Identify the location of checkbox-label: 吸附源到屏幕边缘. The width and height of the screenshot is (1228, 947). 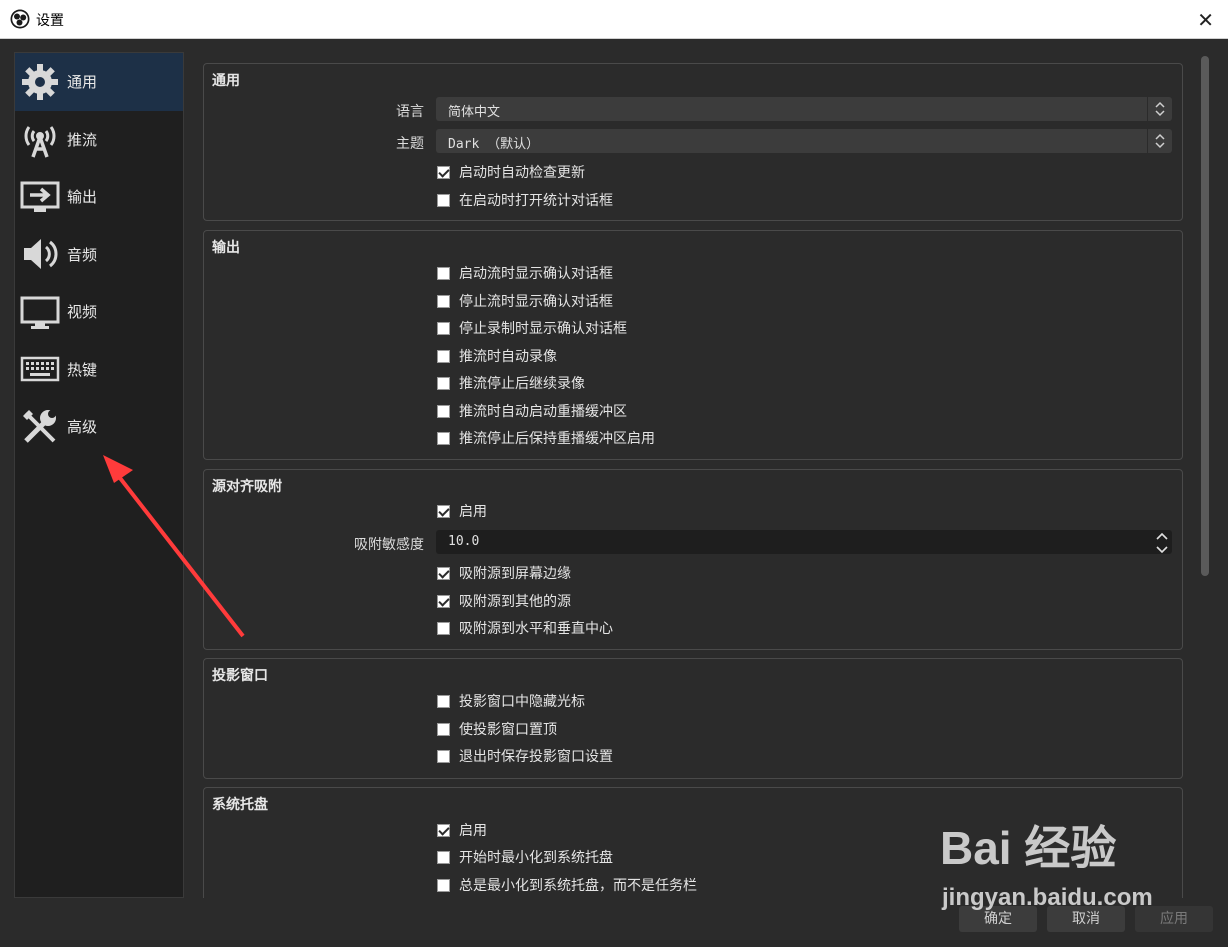
(515, 574).